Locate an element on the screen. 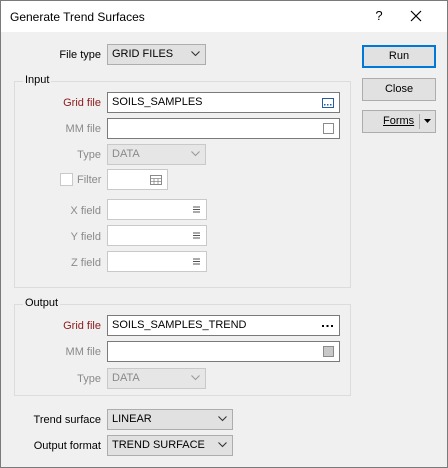 Image resolution: width=448 pixels, height=468 pixels. output-format-value: TREND SURFACE is located at coordinates (158, 445).